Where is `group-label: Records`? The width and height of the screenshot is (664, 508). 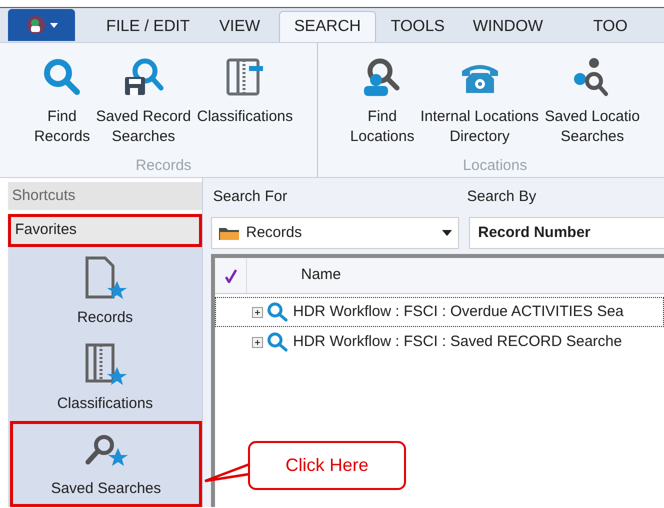 group-label: Records is located at coordinates (164, 166).